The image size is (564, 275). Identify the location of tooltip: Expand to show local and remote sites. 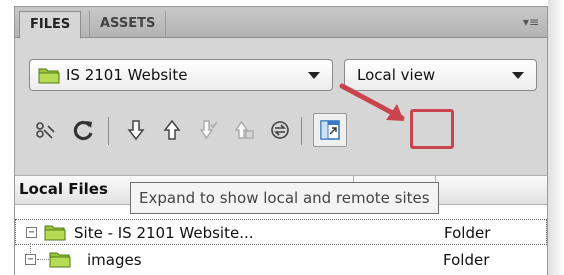
(284, 198).